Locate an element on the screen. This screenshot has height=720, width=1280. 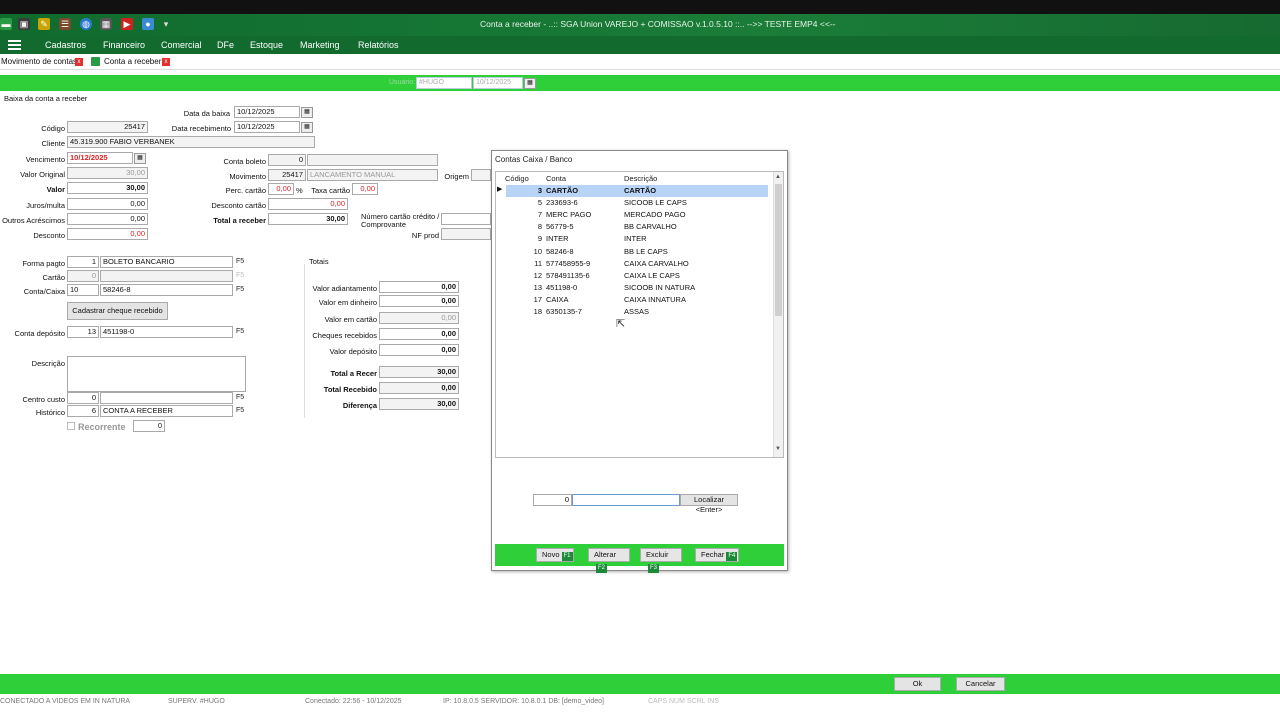
tab-conta-receber: Conta a receber is located at coordinates (132, 61).